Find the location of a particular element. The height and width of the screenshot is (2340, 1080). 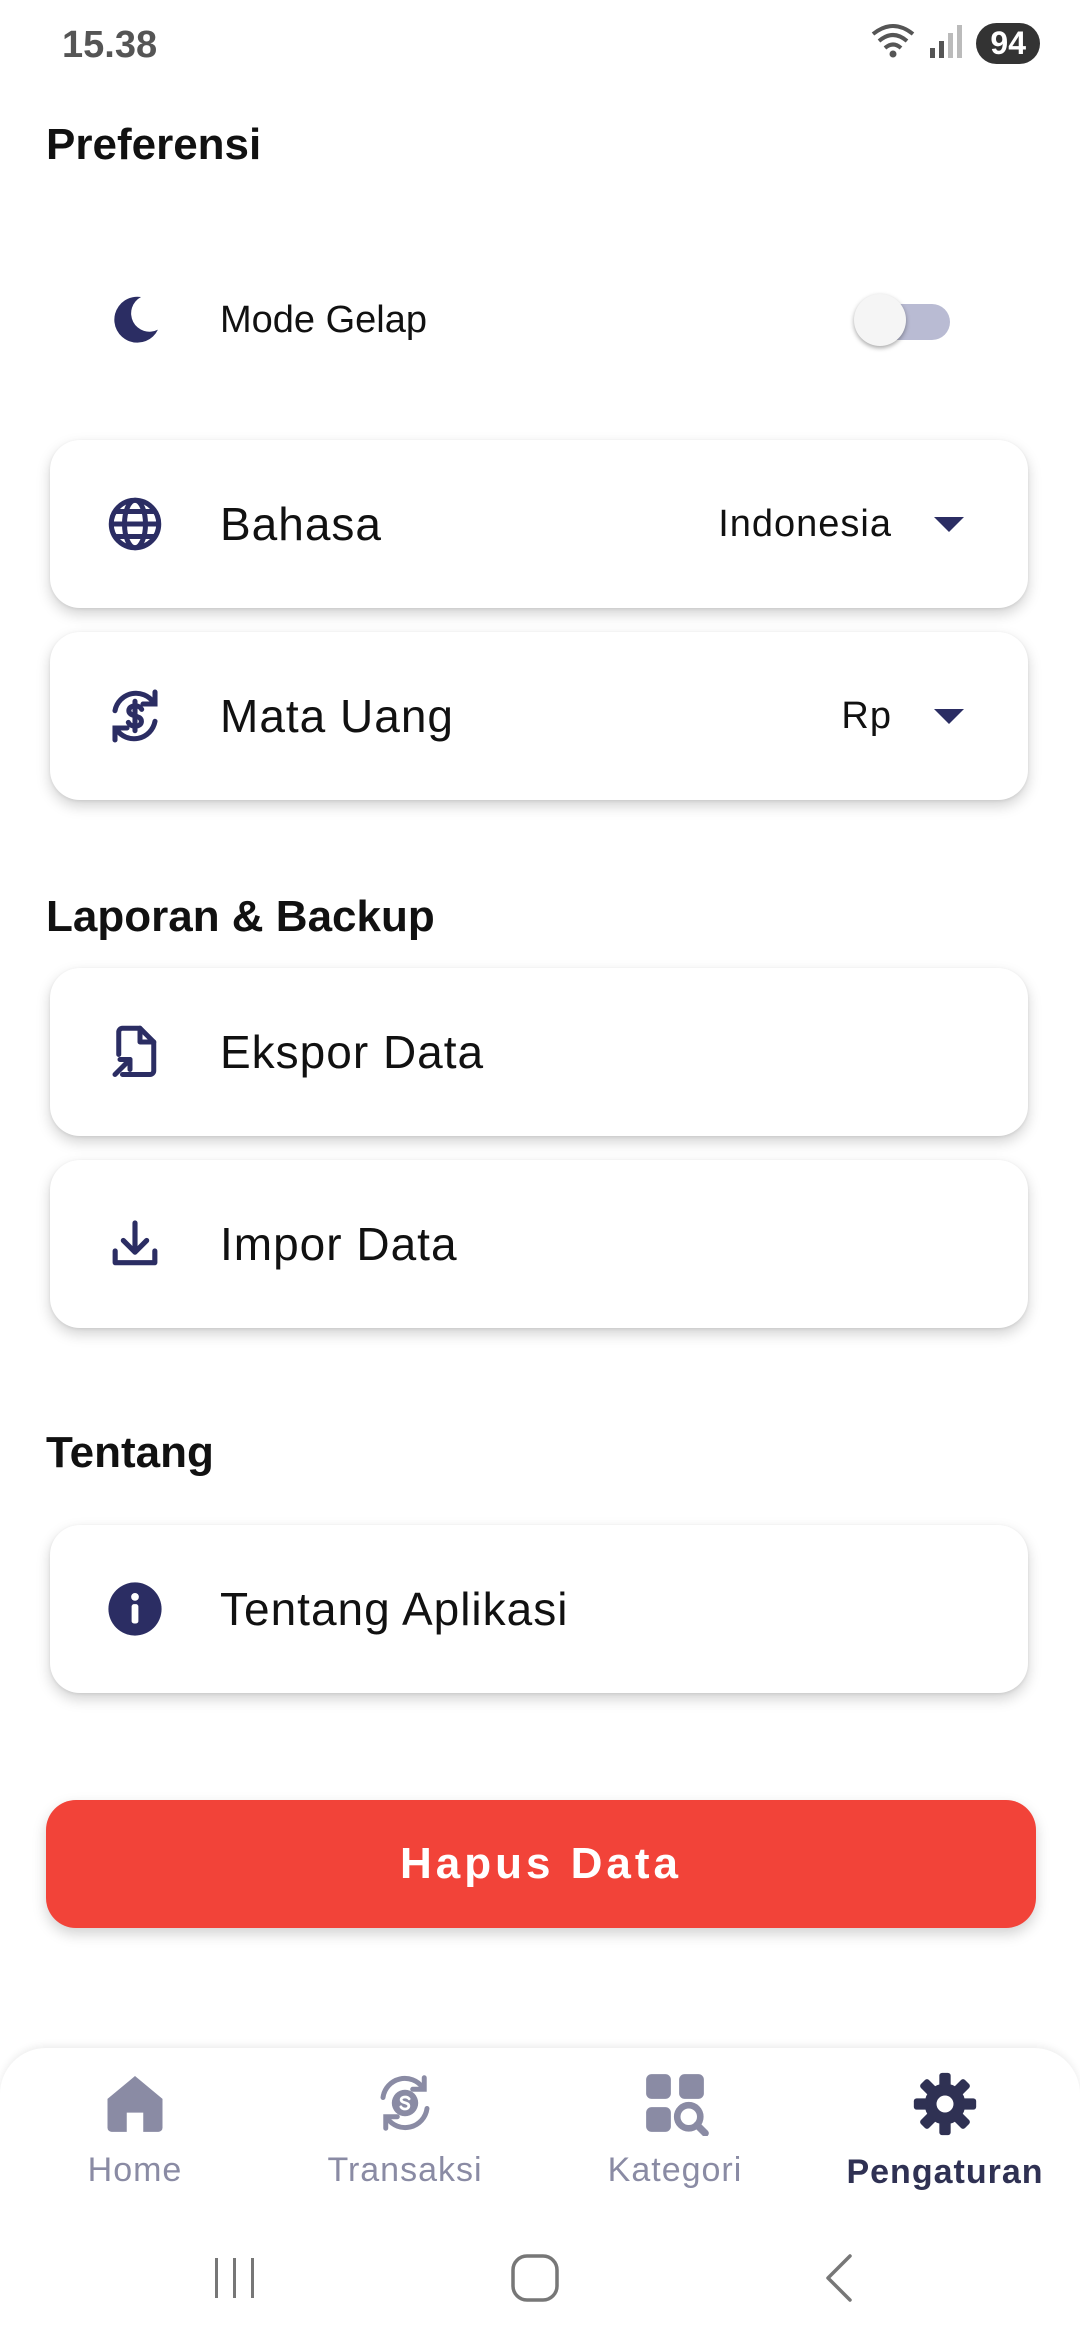

currency-card: Mata Uang Rp is located at coordinates (539, 716).